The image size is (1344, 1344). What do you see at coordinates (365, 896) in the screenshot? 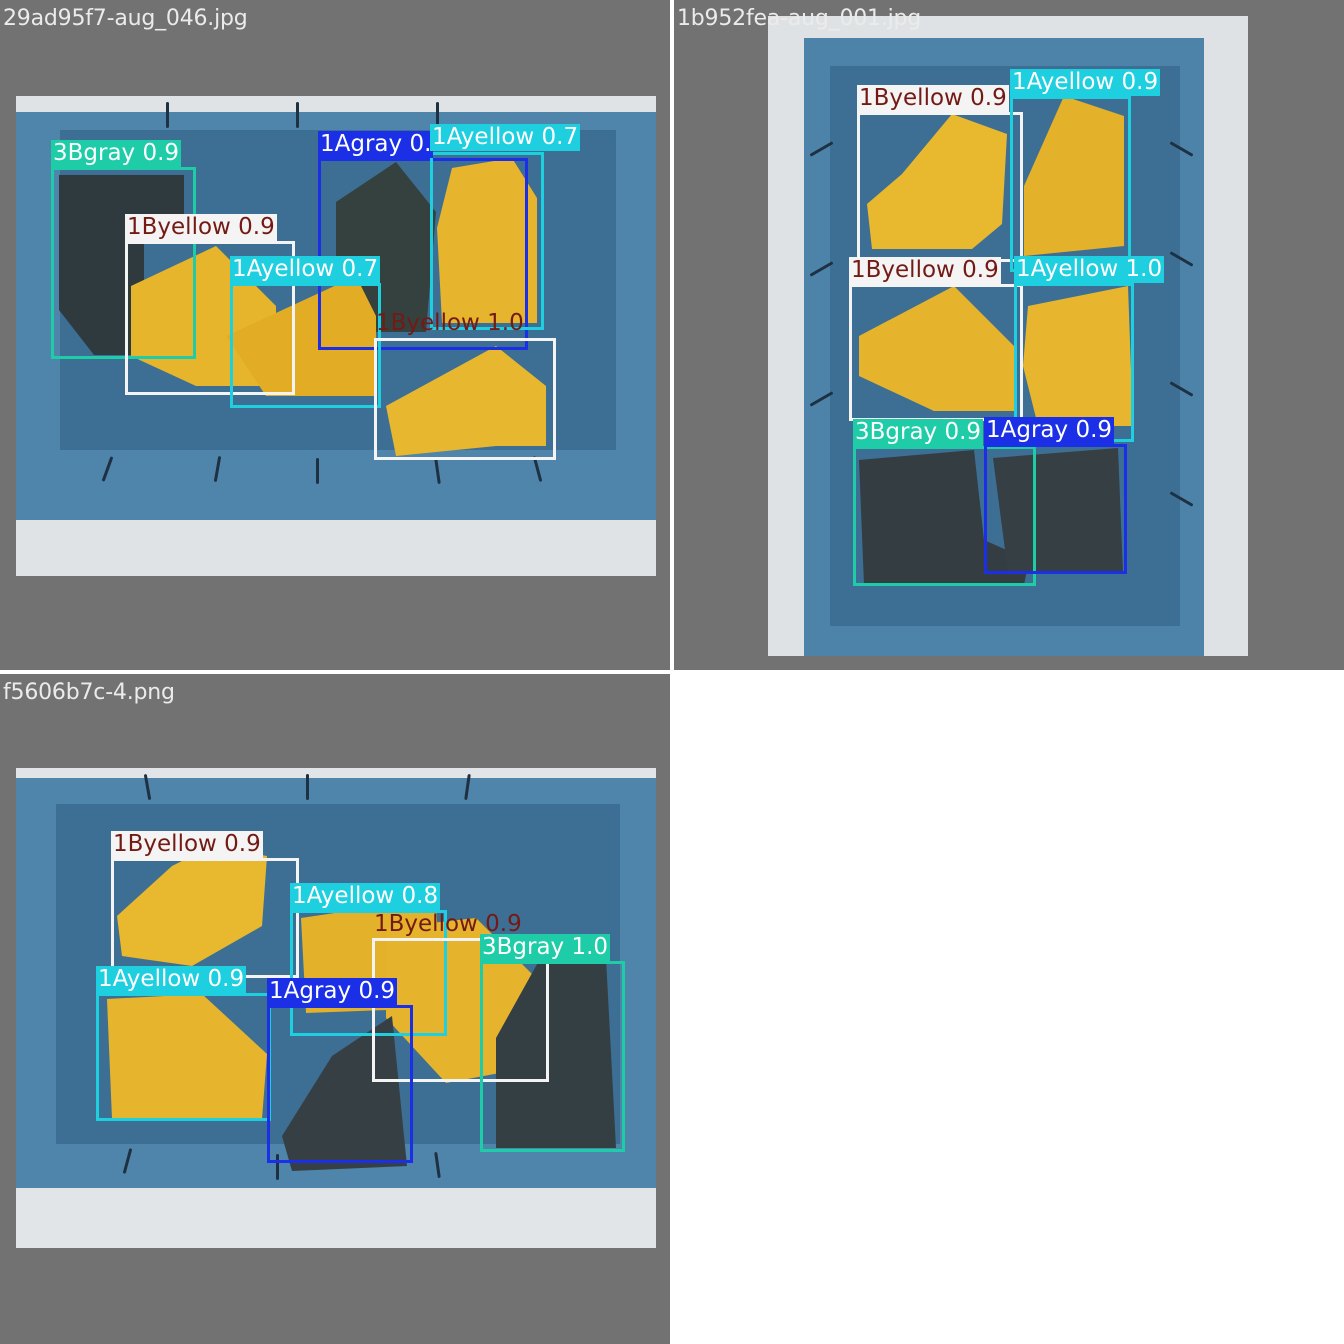
I see `detection-label: 1Ayellow 0.8` at bounding box center [365, 896].